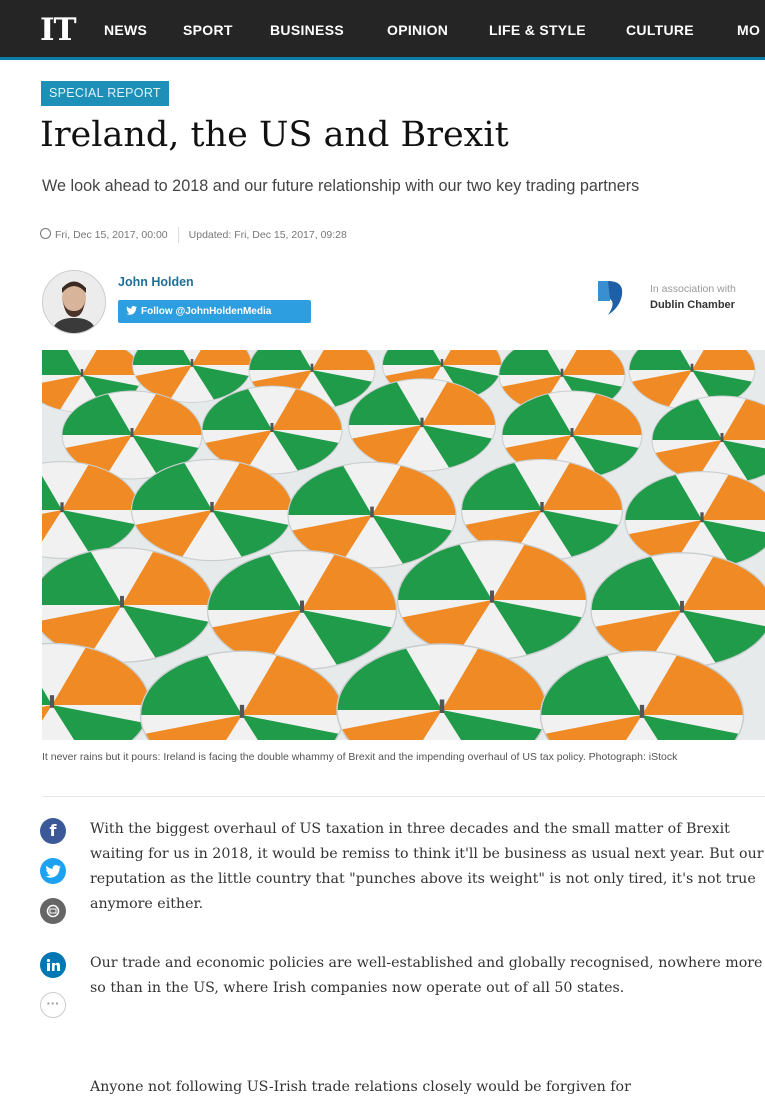  What do you see at coordinates (537, 30) in the screenshot?
I see `nav-item-life-style: LIFE & STYLE` at bounding box center [537, 30].